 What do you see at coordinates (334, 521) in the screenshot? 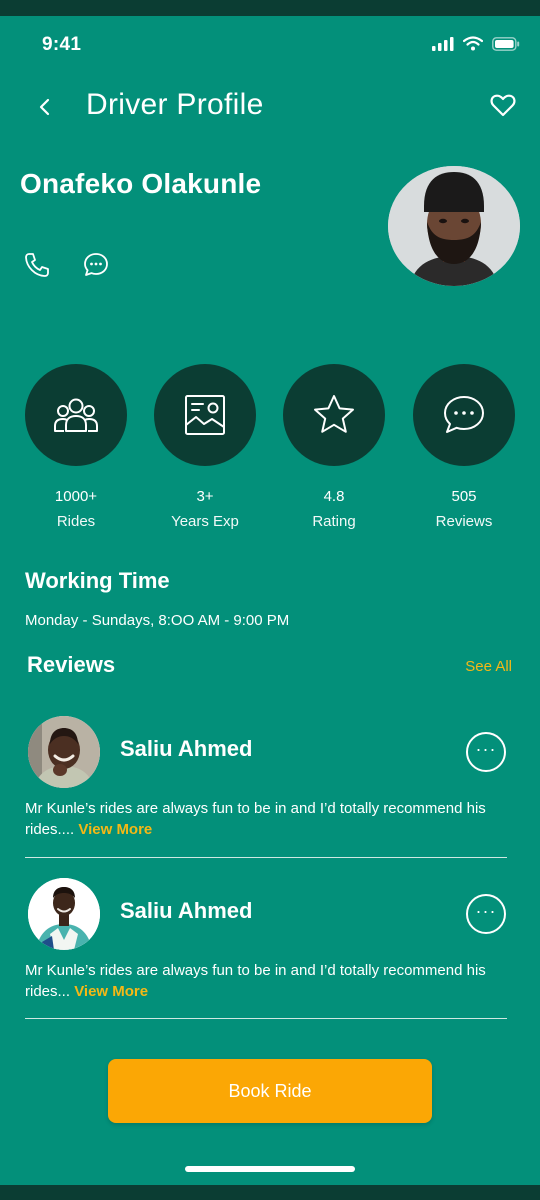
I see `rating-label: Rating` at bounding box center [334, 521].